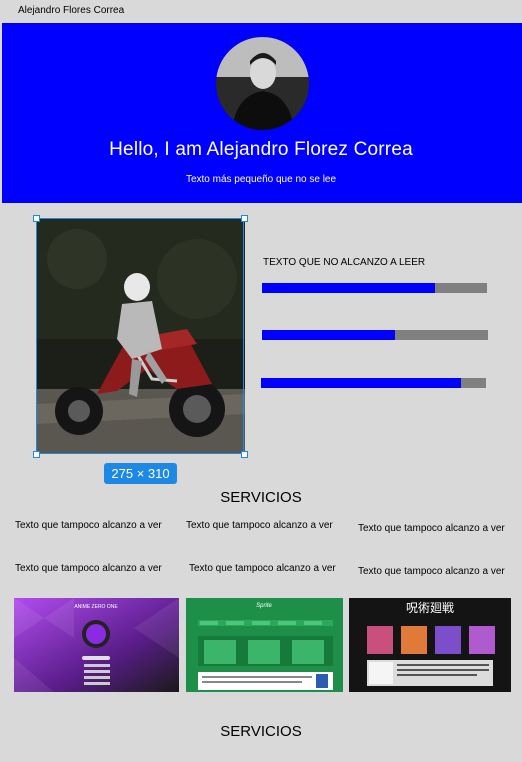 The width and height of the screenshot is (522, 762). What do you see at coordinates (261, 179) in the screenshot?
I see `hero-subtitle: Texto más pequeño que no se lee` at bounding box center [261, 179].